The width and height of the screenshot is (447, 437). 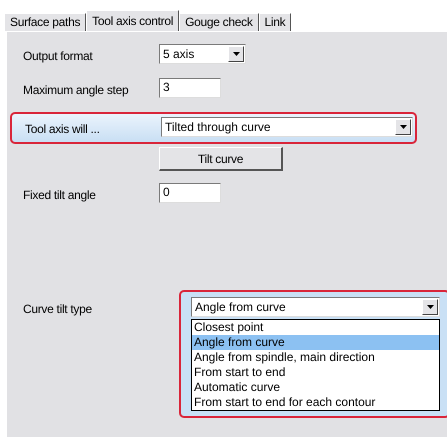 I want to click on dropdown-value: Tilted through curve, so click(x=218, y=127).